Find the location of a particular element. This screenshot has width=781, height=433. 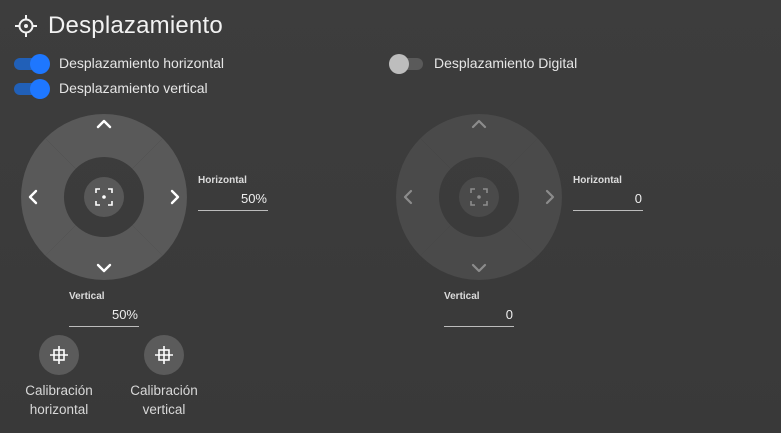

toggle-horizontal-switch is located at coordinates (32, 64).